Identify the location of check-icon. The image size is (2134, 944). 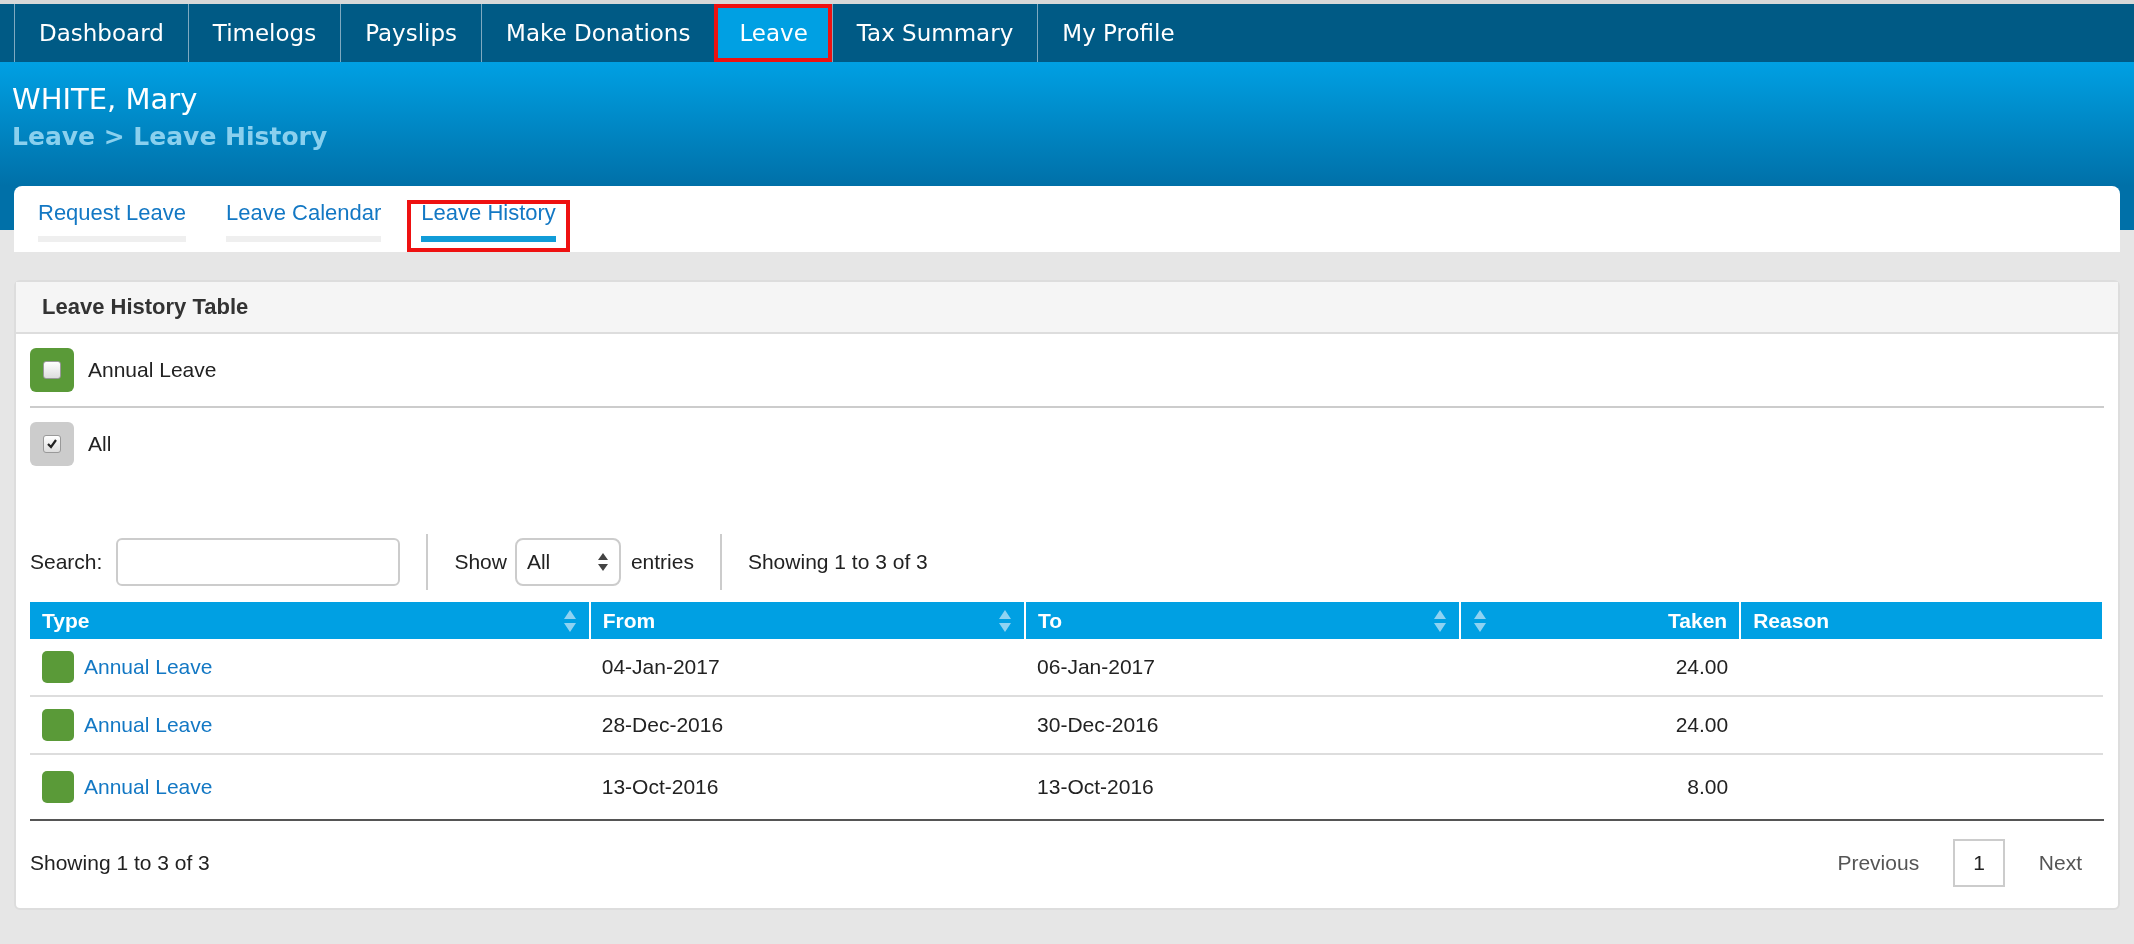
(52, 444).